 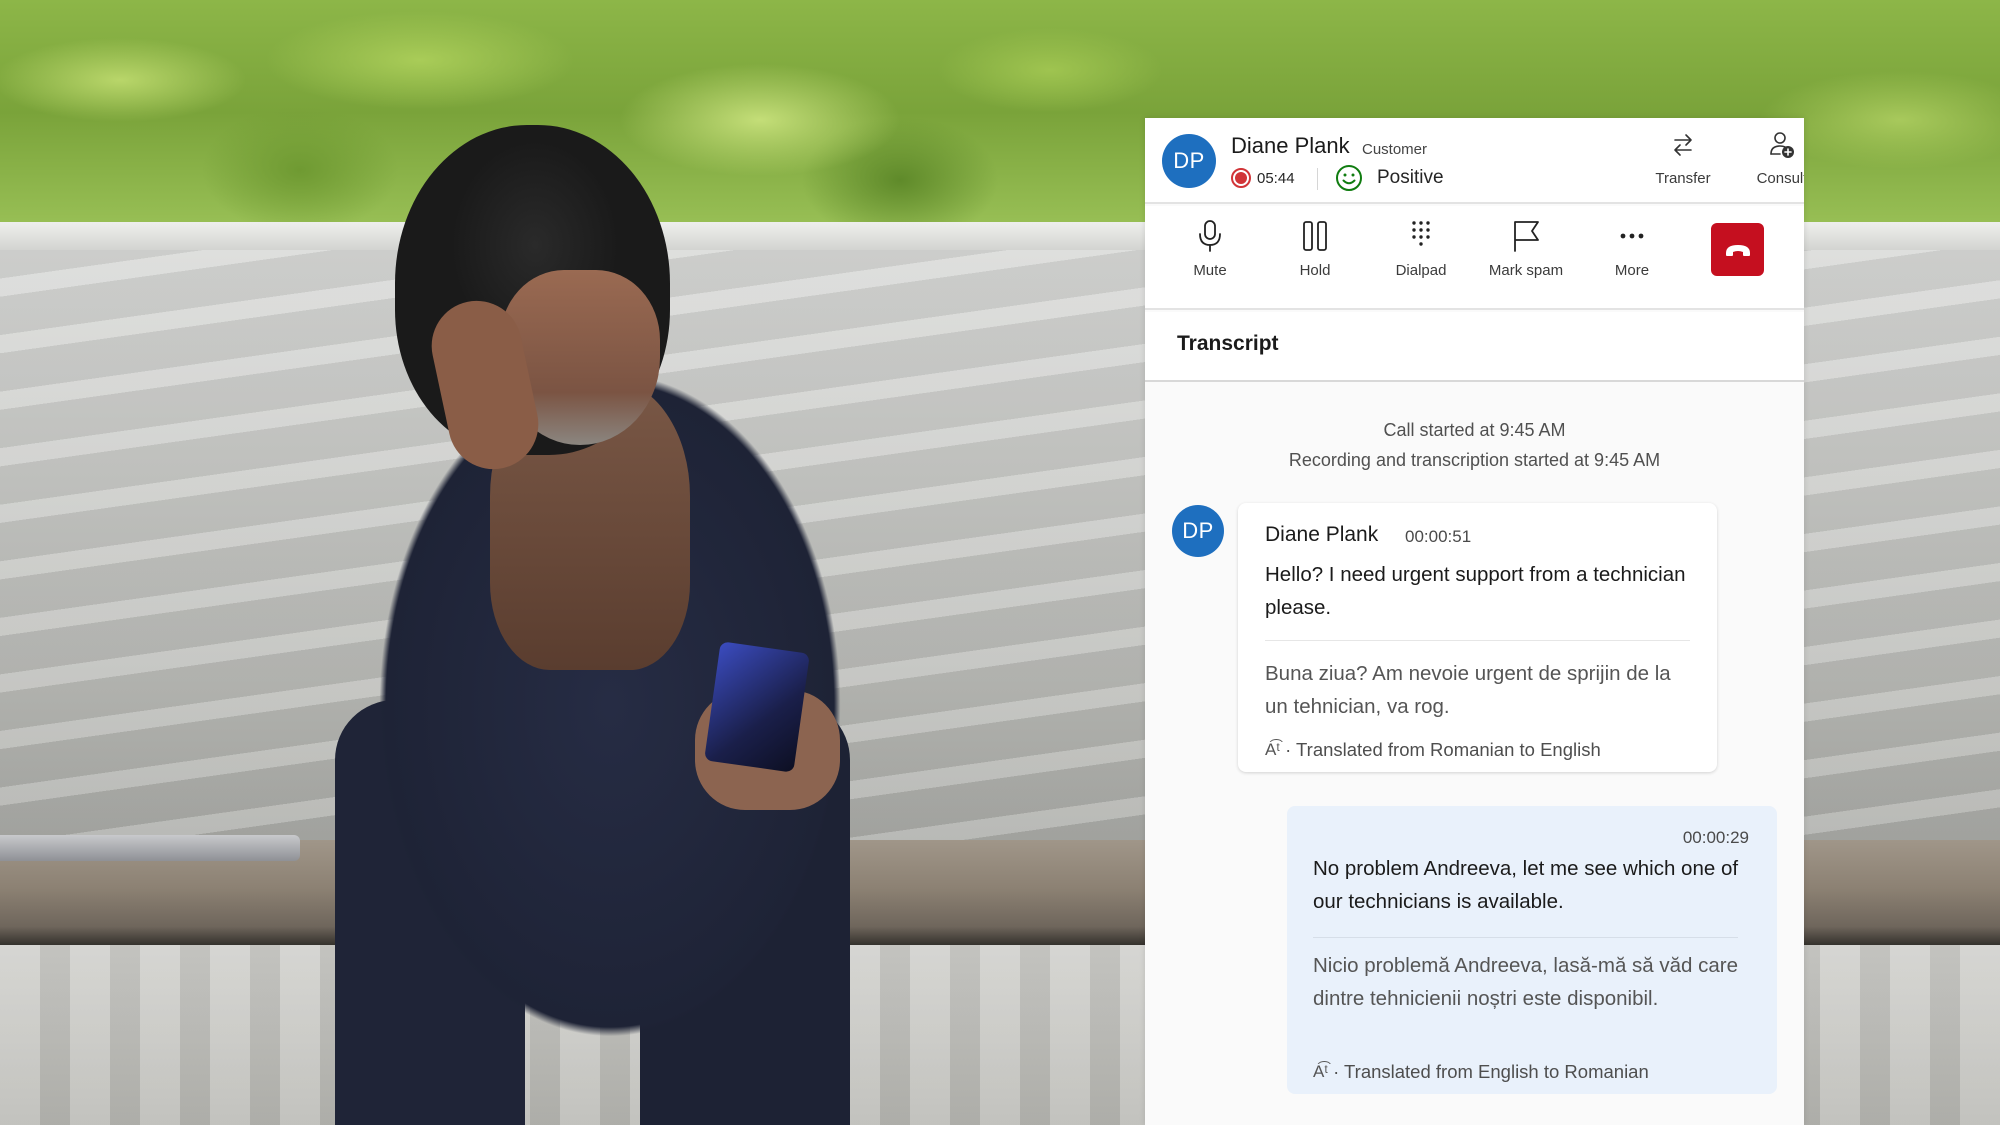 What do you see at coordinates (1474, 430) in the screenshot?
I see `system-message: Call started at 9:45 AM` at bounding box center [1474, 430].